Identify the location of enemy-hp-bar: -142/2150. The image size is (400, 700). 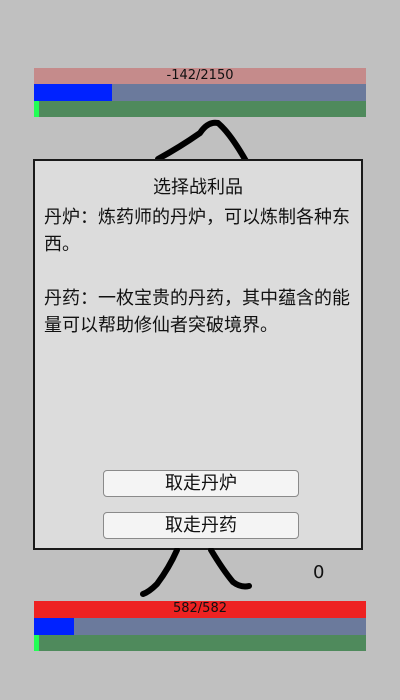
(200, 76).